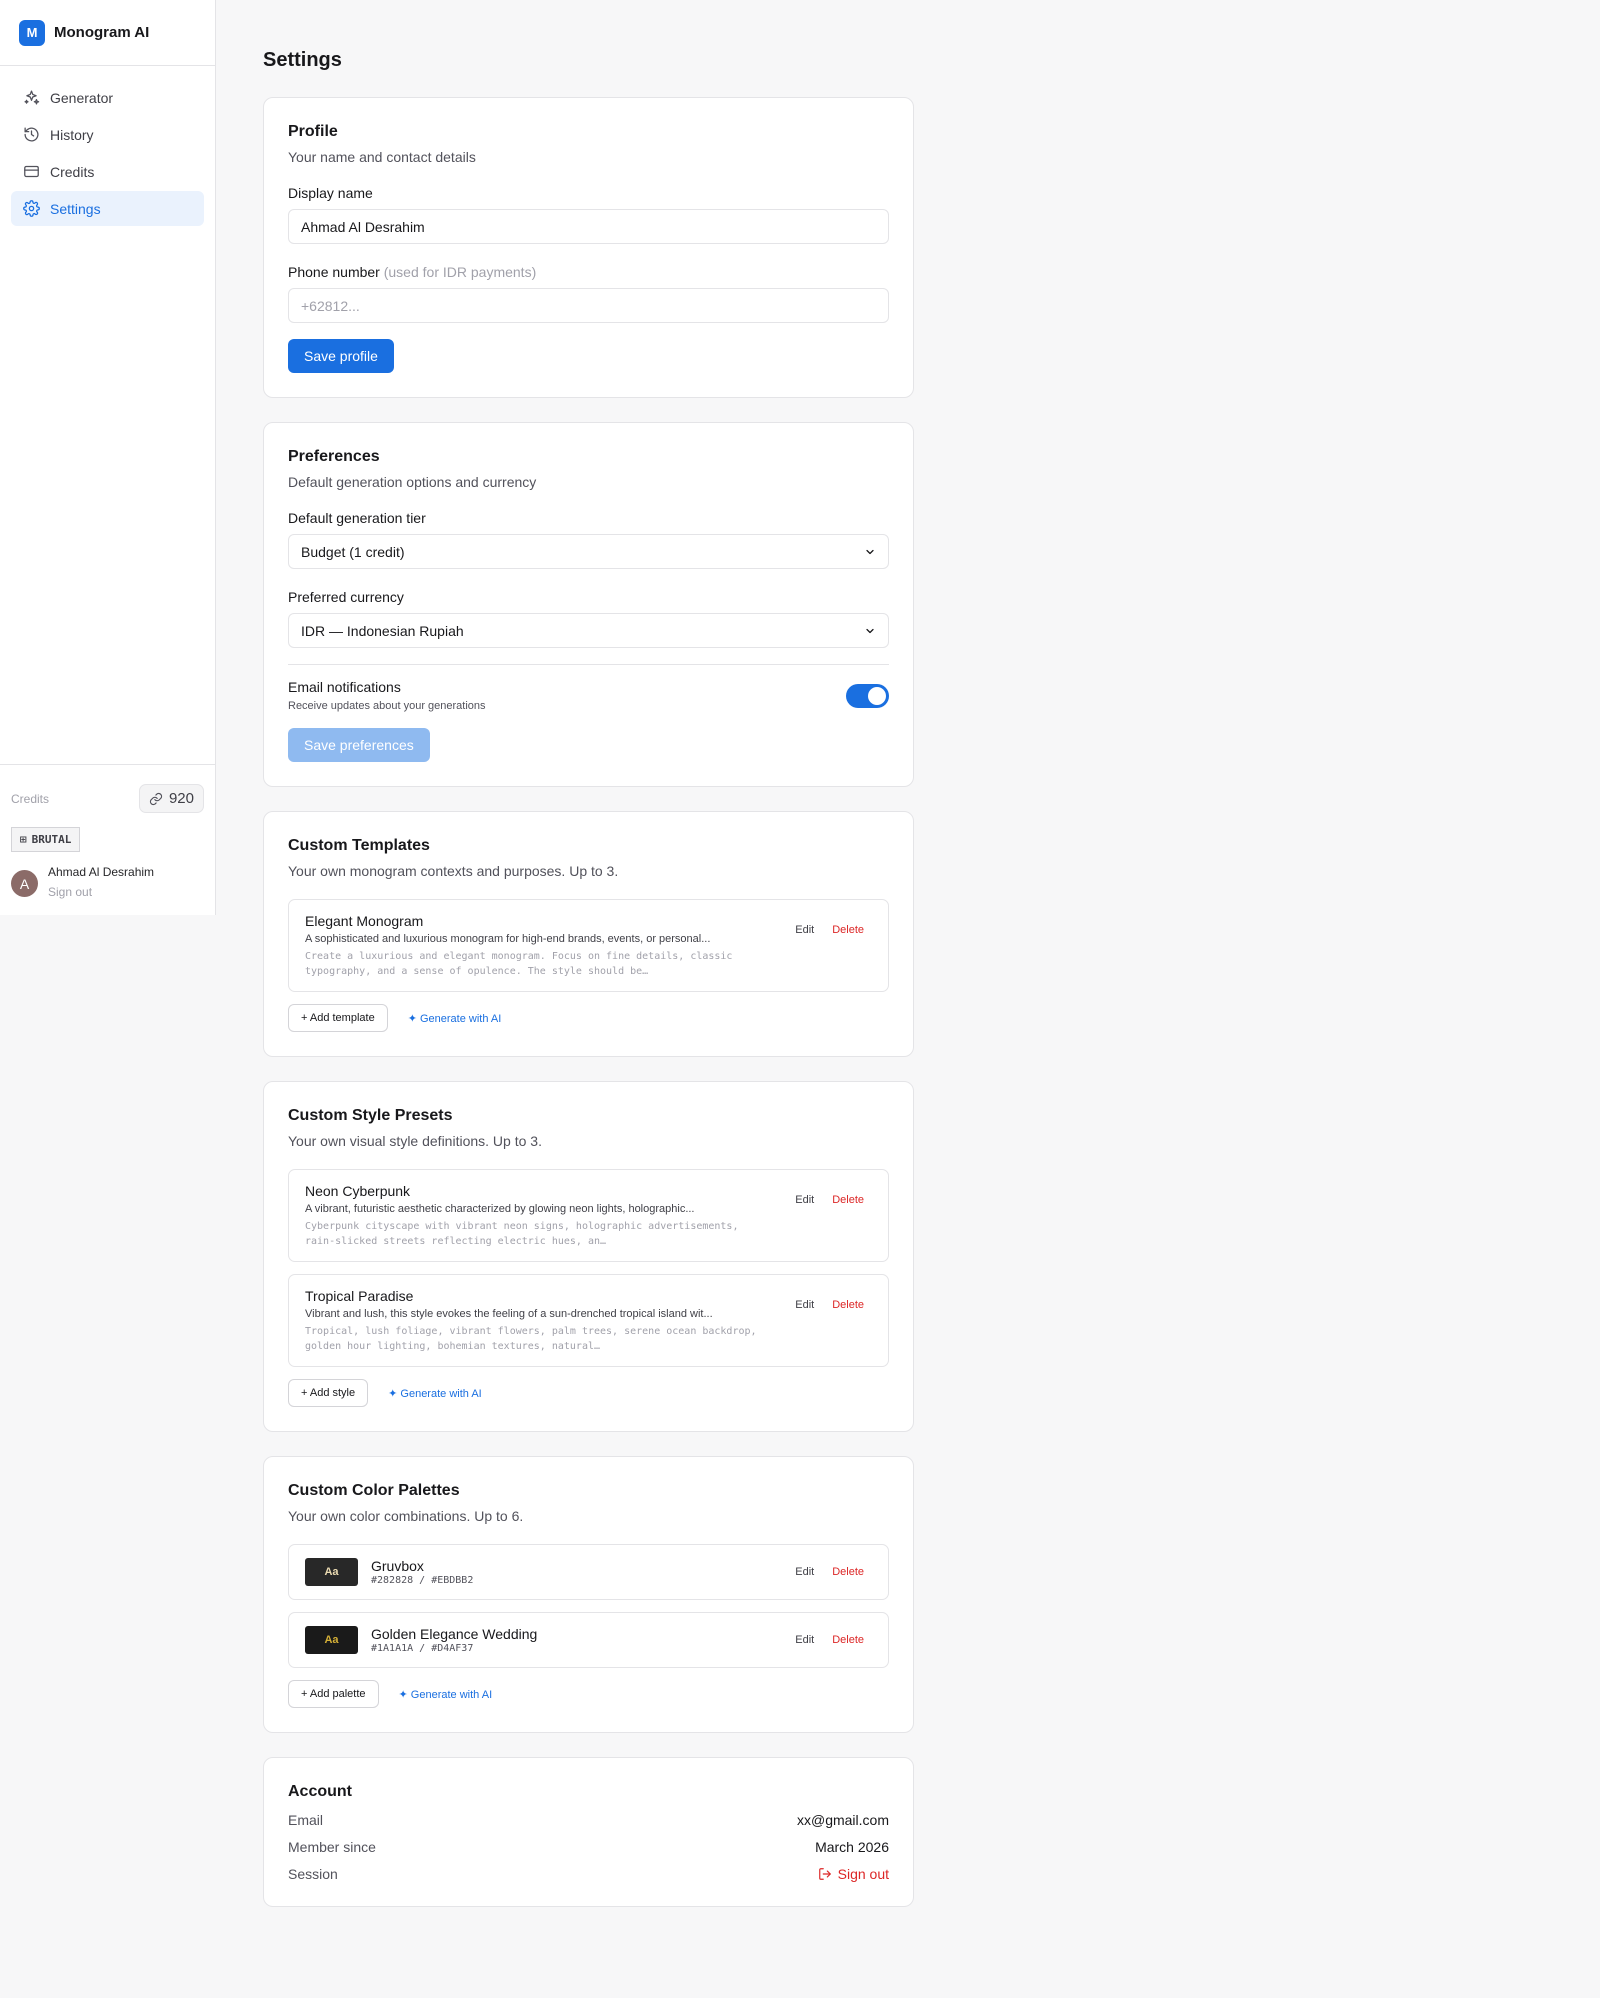 This screenshot has height=1998, width=1600. What do you see at coordinates (328, 1393) in the screenshot?
I see `add-style-button: + Add style` at bounding box center [328, 1393].